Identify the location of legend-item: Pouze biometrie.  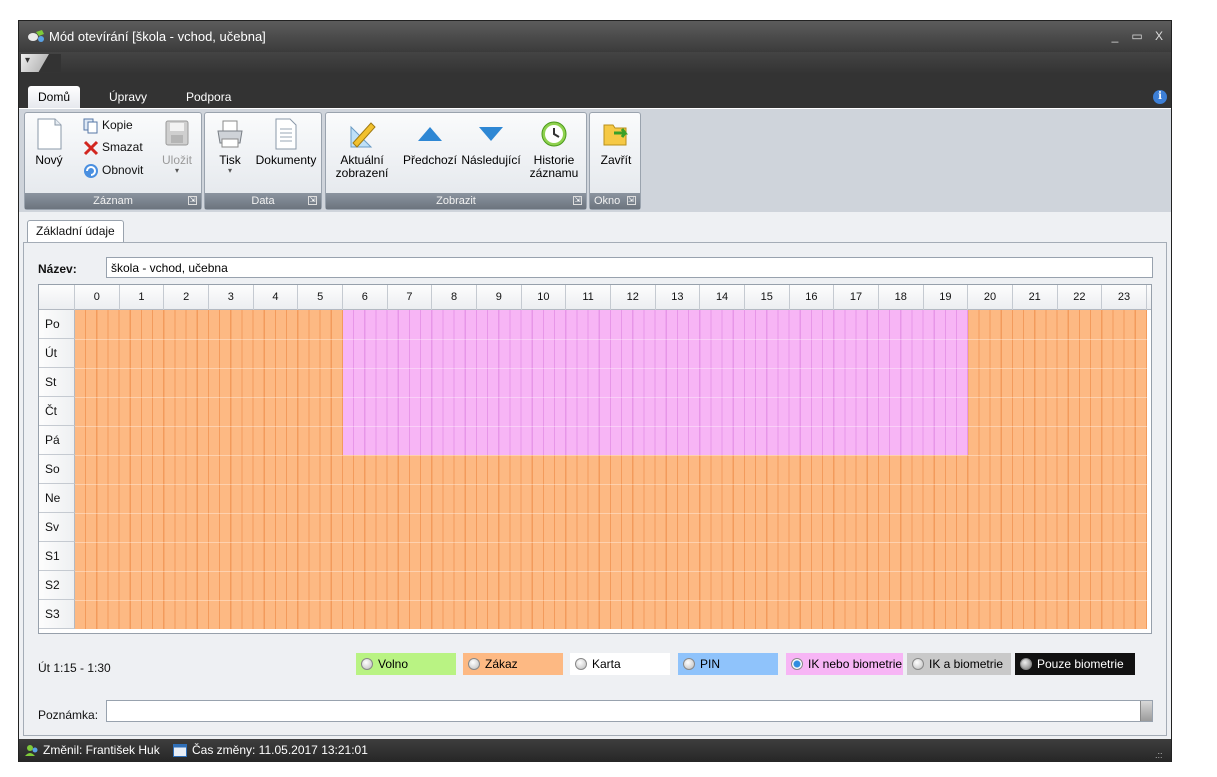
(1075, 664).